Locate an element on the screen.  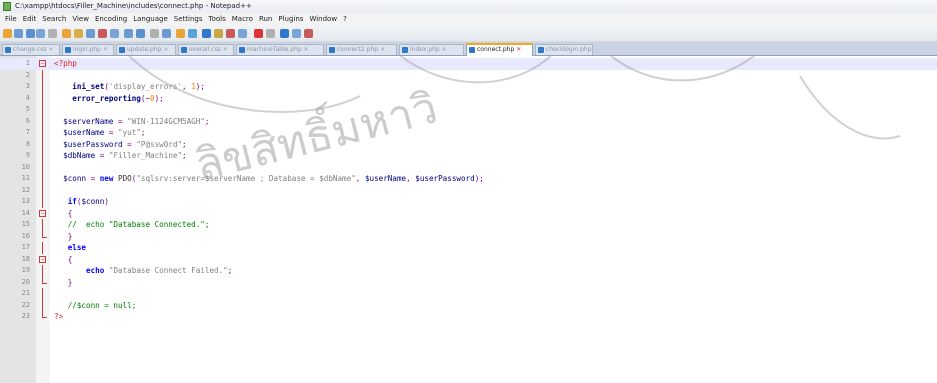
code-token: (~ is located at coordinates (145, 98).